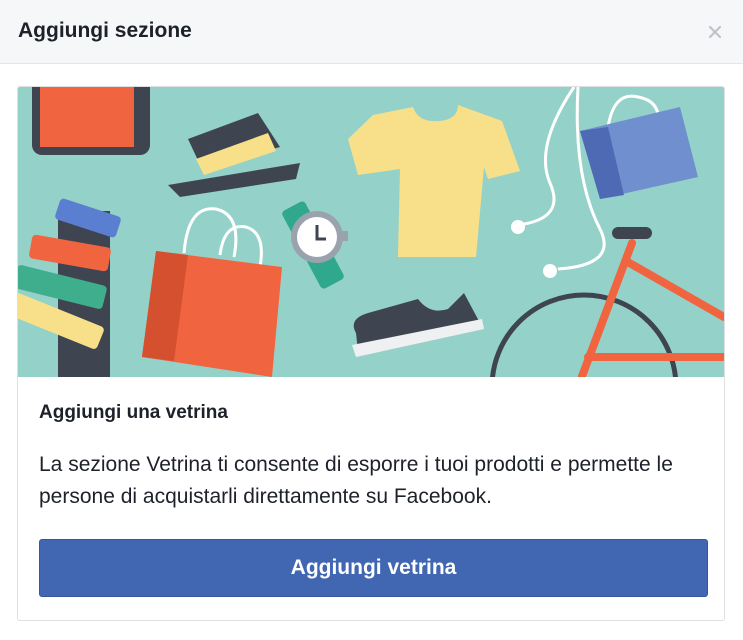 The height and width of the screenshot is (640, 743). What do you see at coordinates (558, 182) in the screenshot?
I see `earphones-icon` at bounding box center [558, 182].